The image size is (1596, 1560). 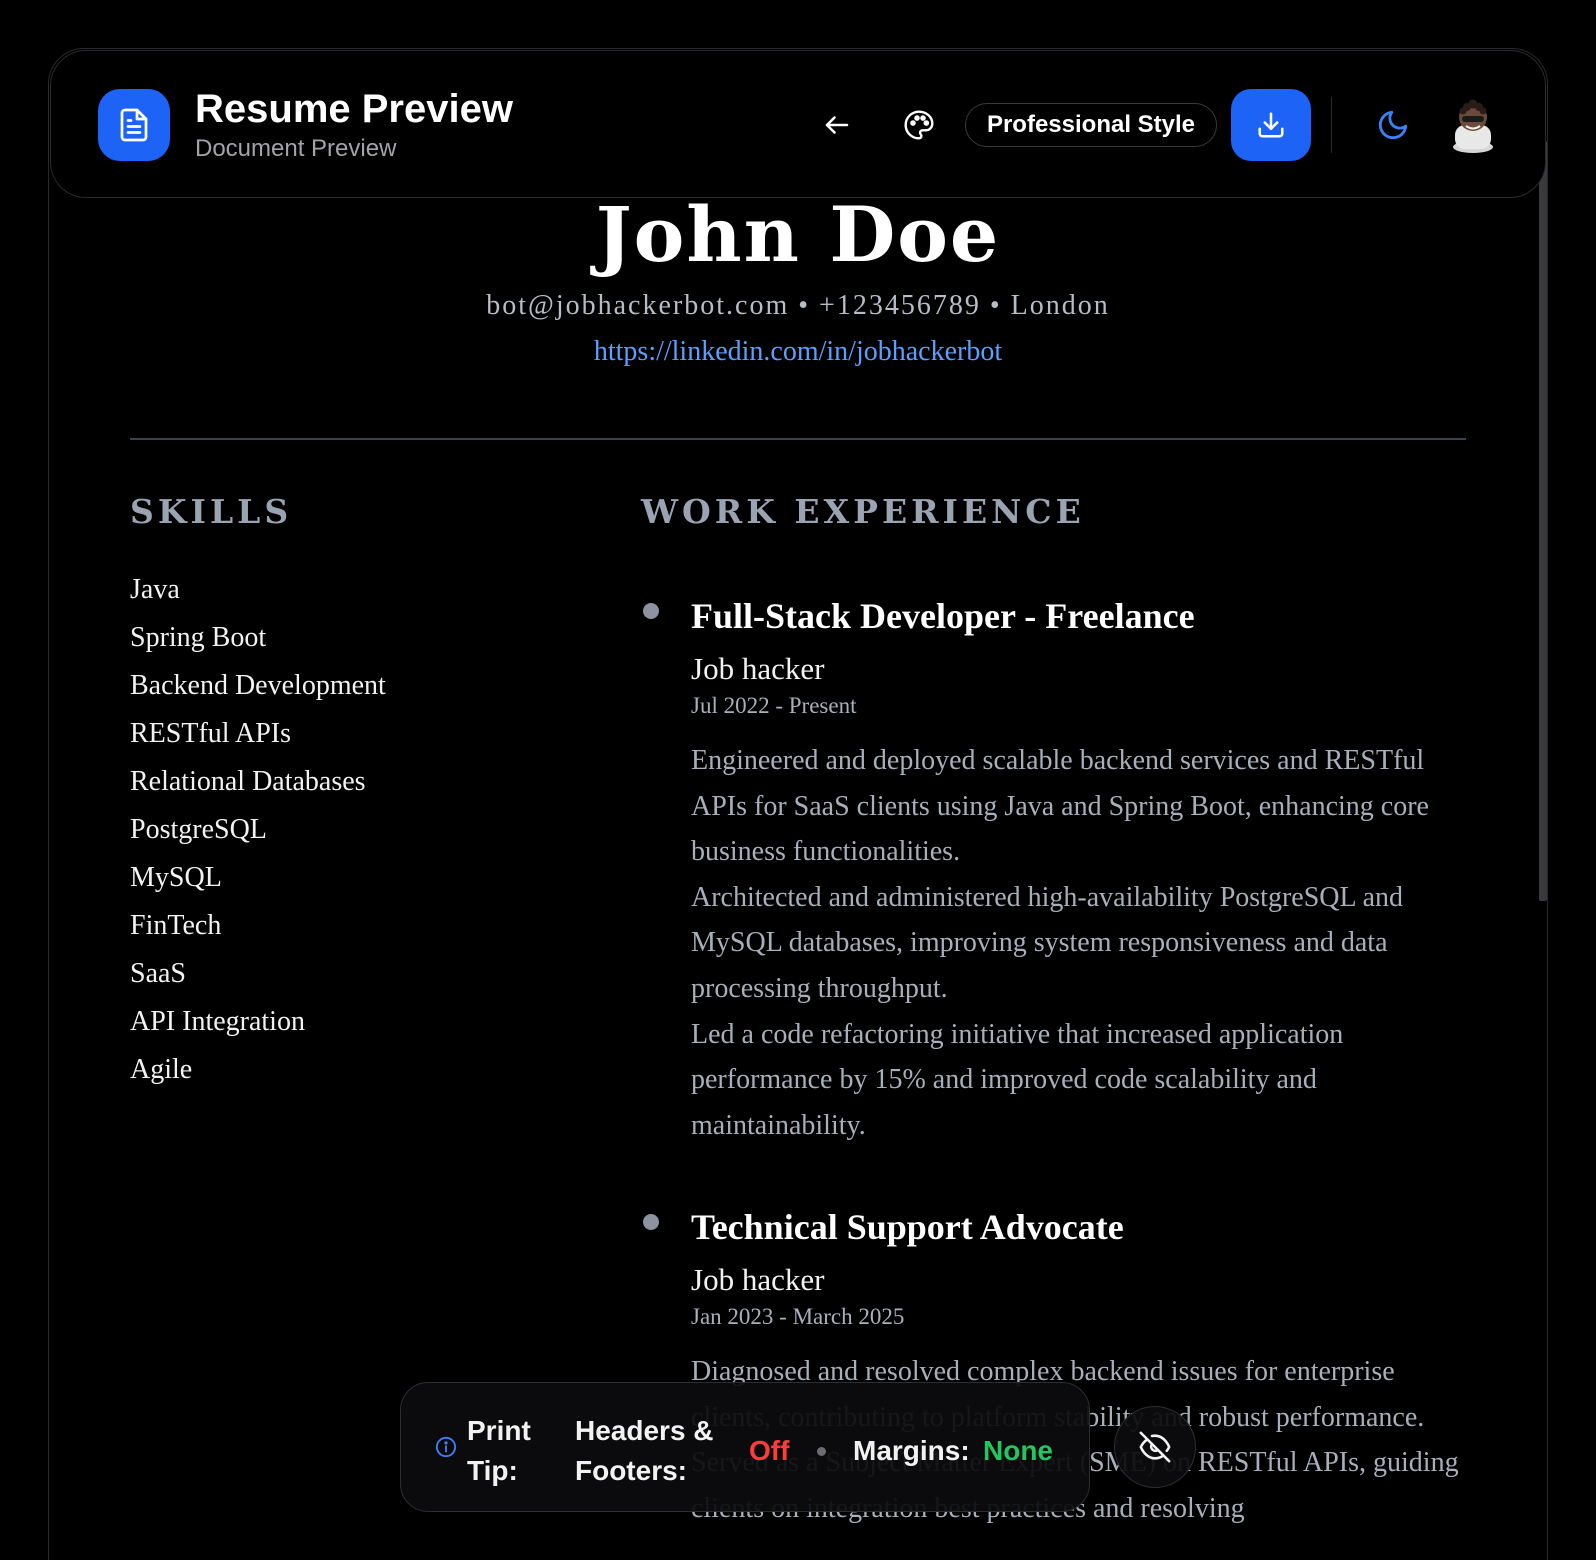 What do you see at coordinates (1393, 125) in the screenshot?
I see `moon-icon` at bounding box center [1393, 125].